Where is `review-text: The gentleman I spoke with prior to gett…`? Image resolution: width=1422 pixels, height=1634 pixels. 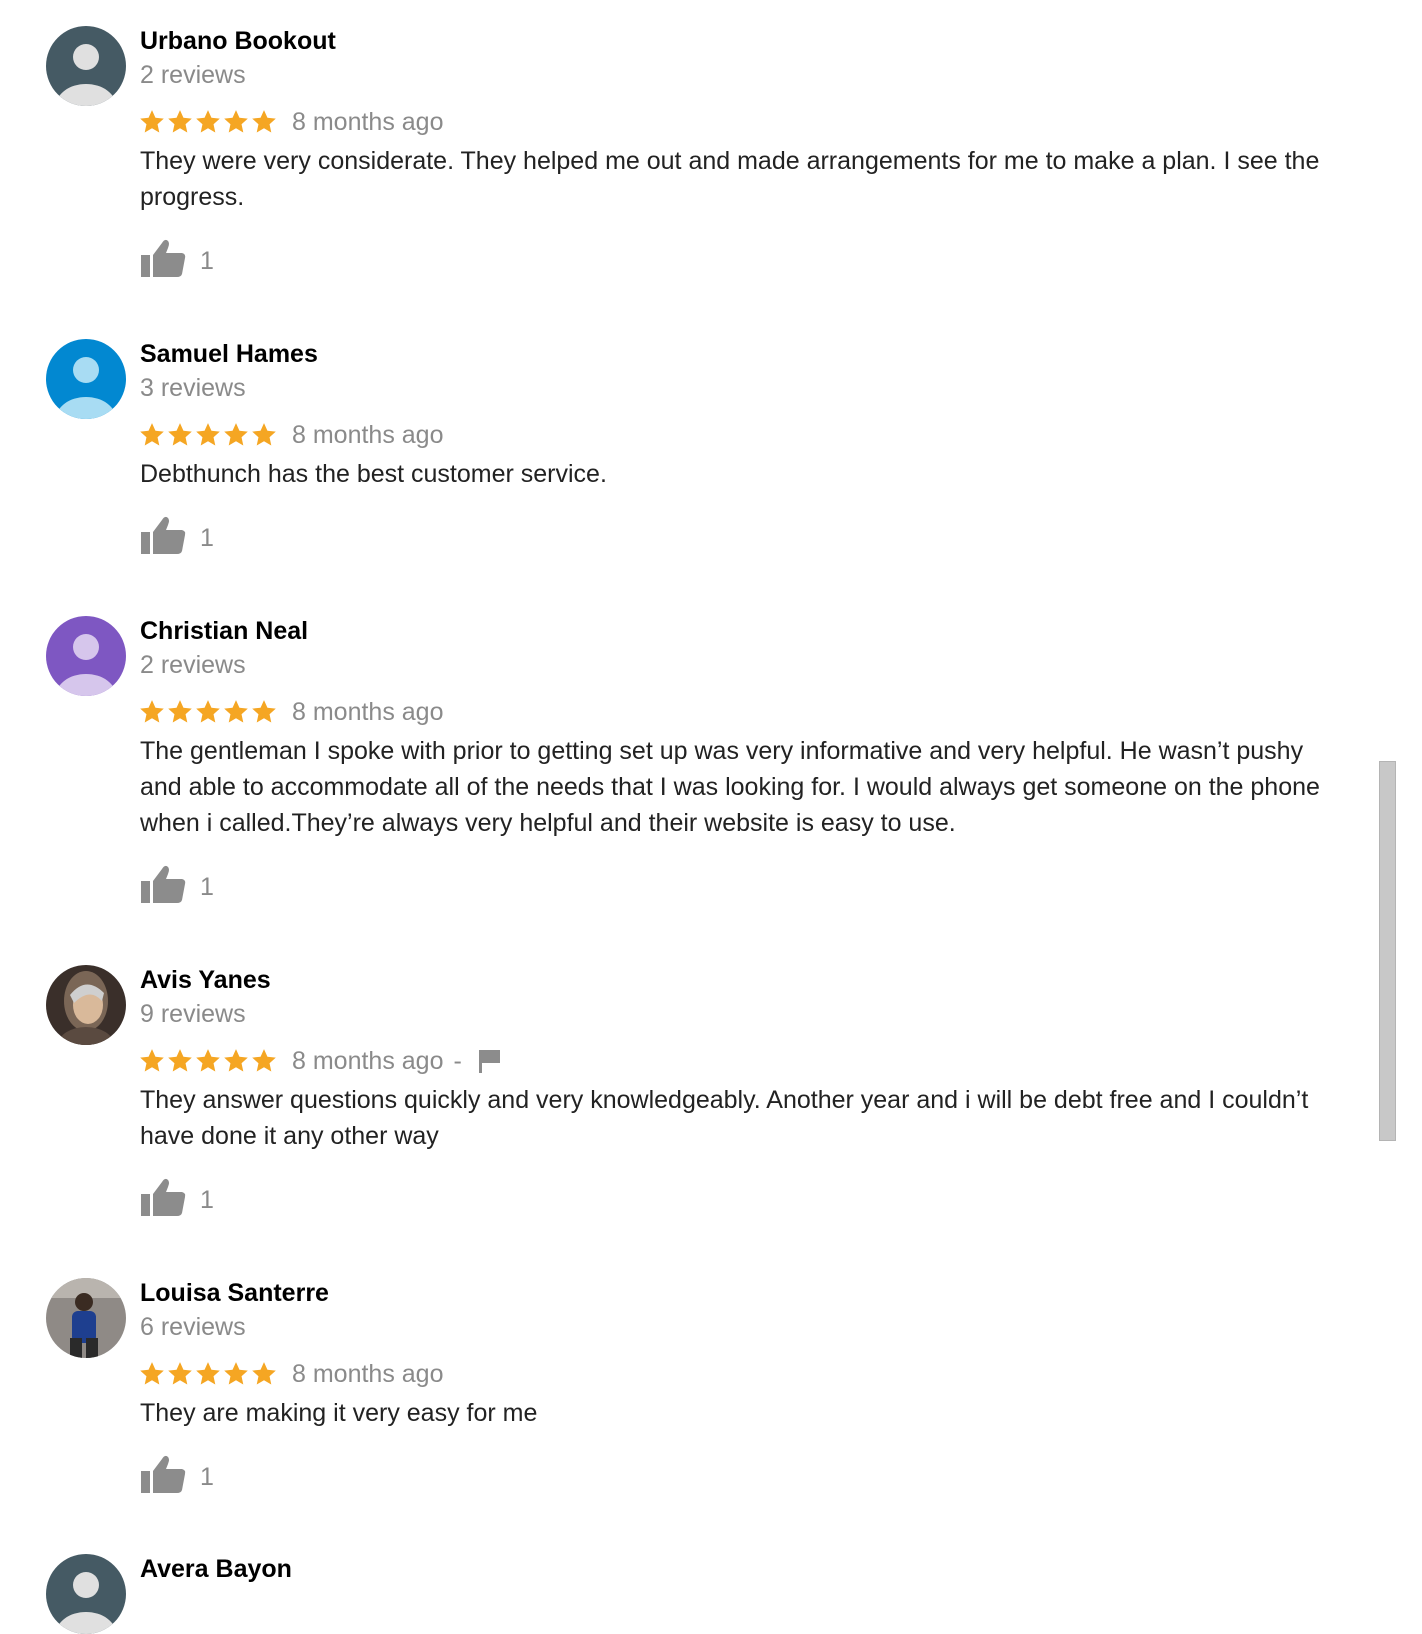
review-text: The gentleman I spoke with prior to gett… is located at coordinates (730, 787).